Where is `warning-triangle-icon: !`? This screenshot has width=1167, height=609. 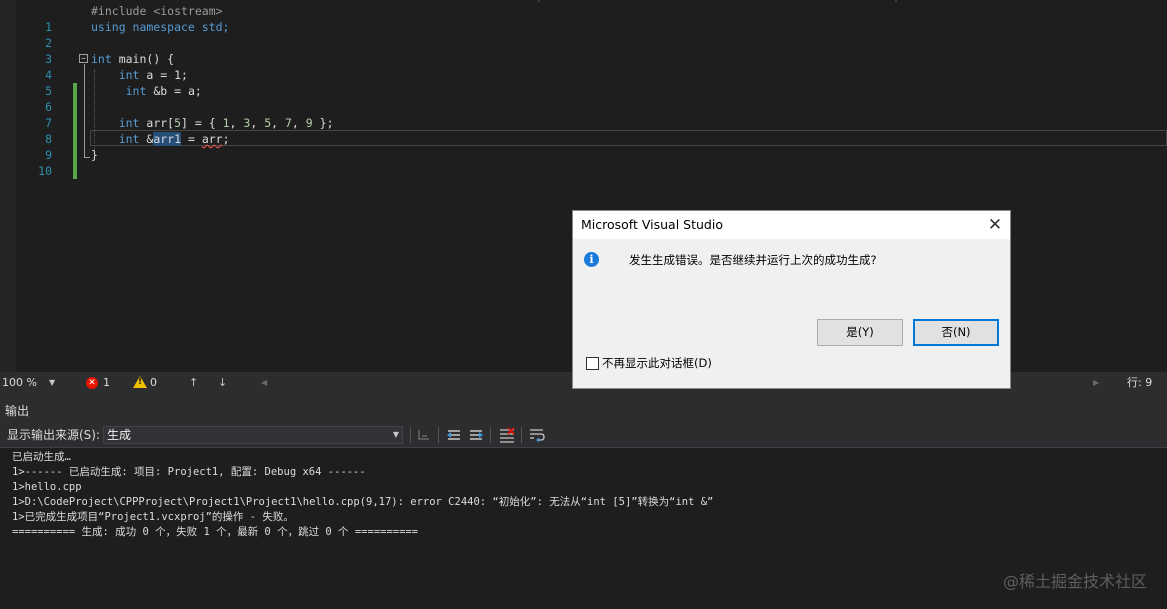
warning-triangle-icon: ! is located at coordinates (140, 382).